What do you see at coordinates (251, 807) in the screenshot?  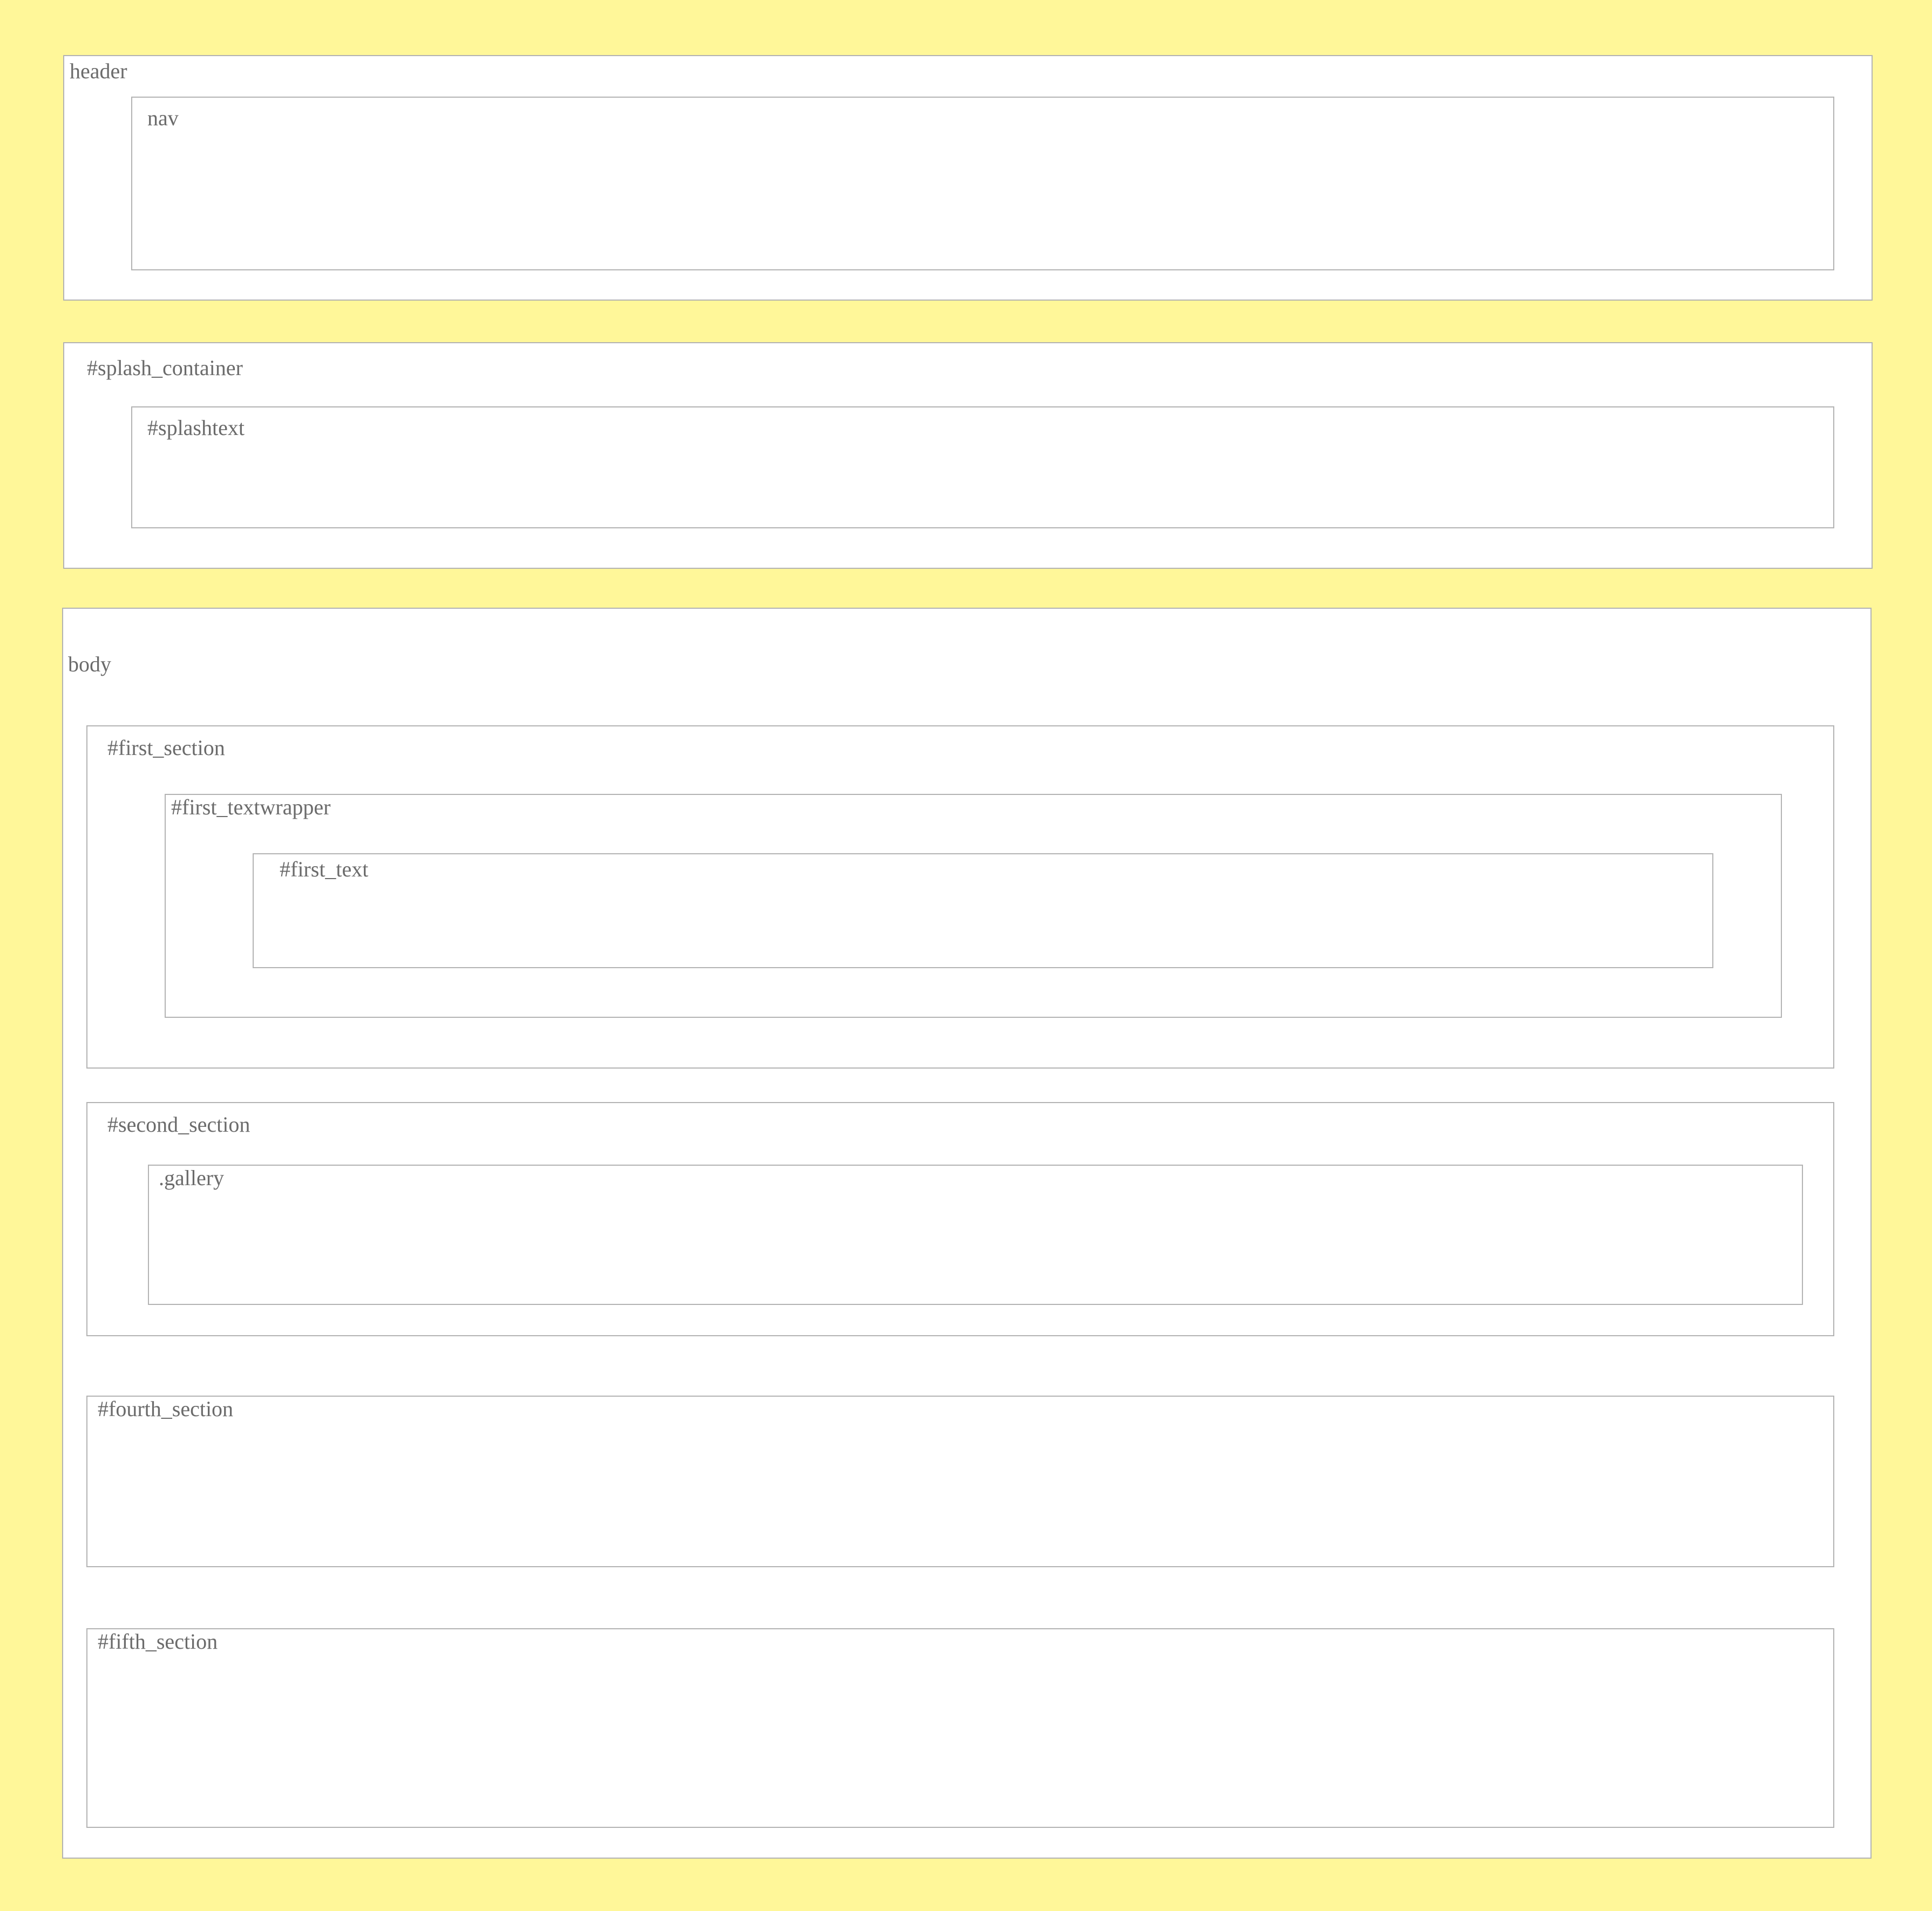 I see `first-textwrapper-label: #first_textwrapper` at bounding box center [251, 807].